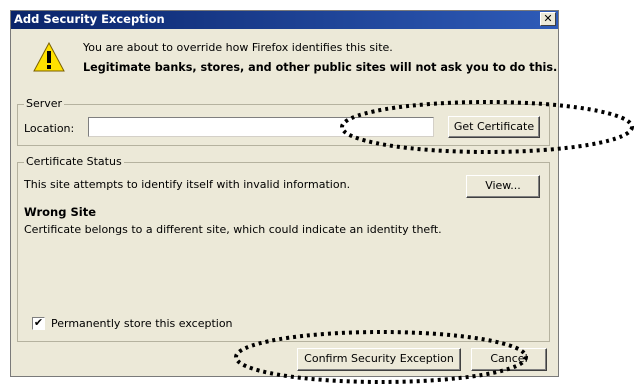 The image size is (641, 385). I want to click on title-bar: Add Security Exception ✕, so click(284, 20).